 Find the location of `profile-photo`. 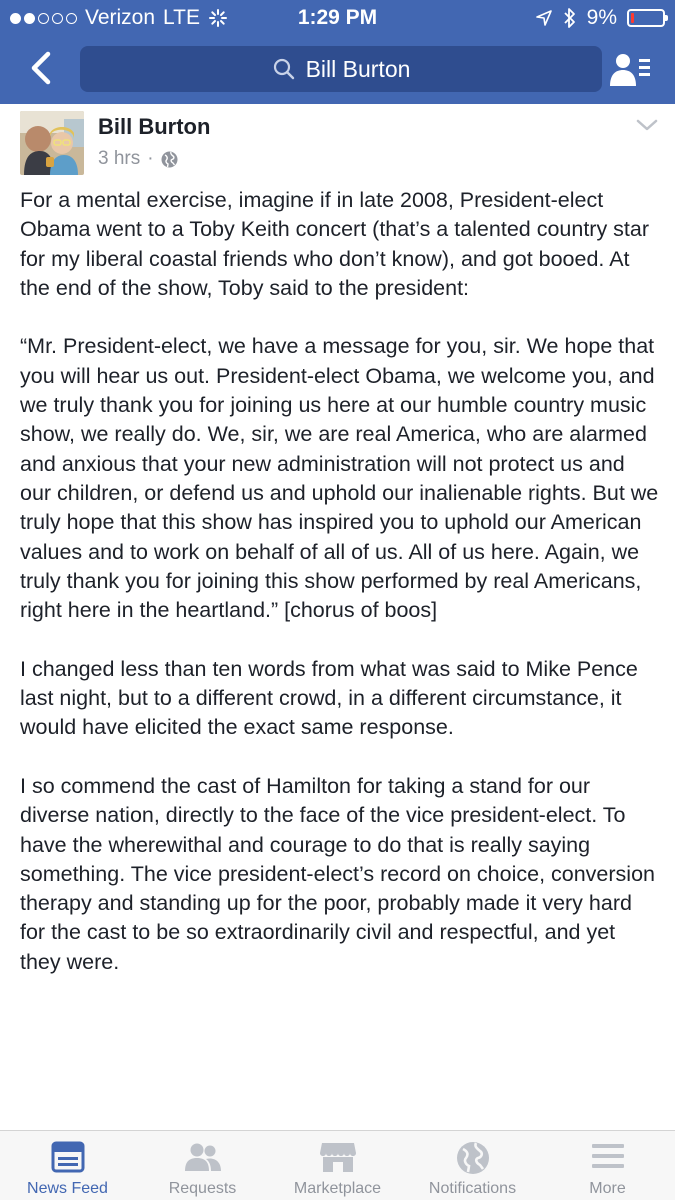

profile-photo is located at coordinates (52, 143).